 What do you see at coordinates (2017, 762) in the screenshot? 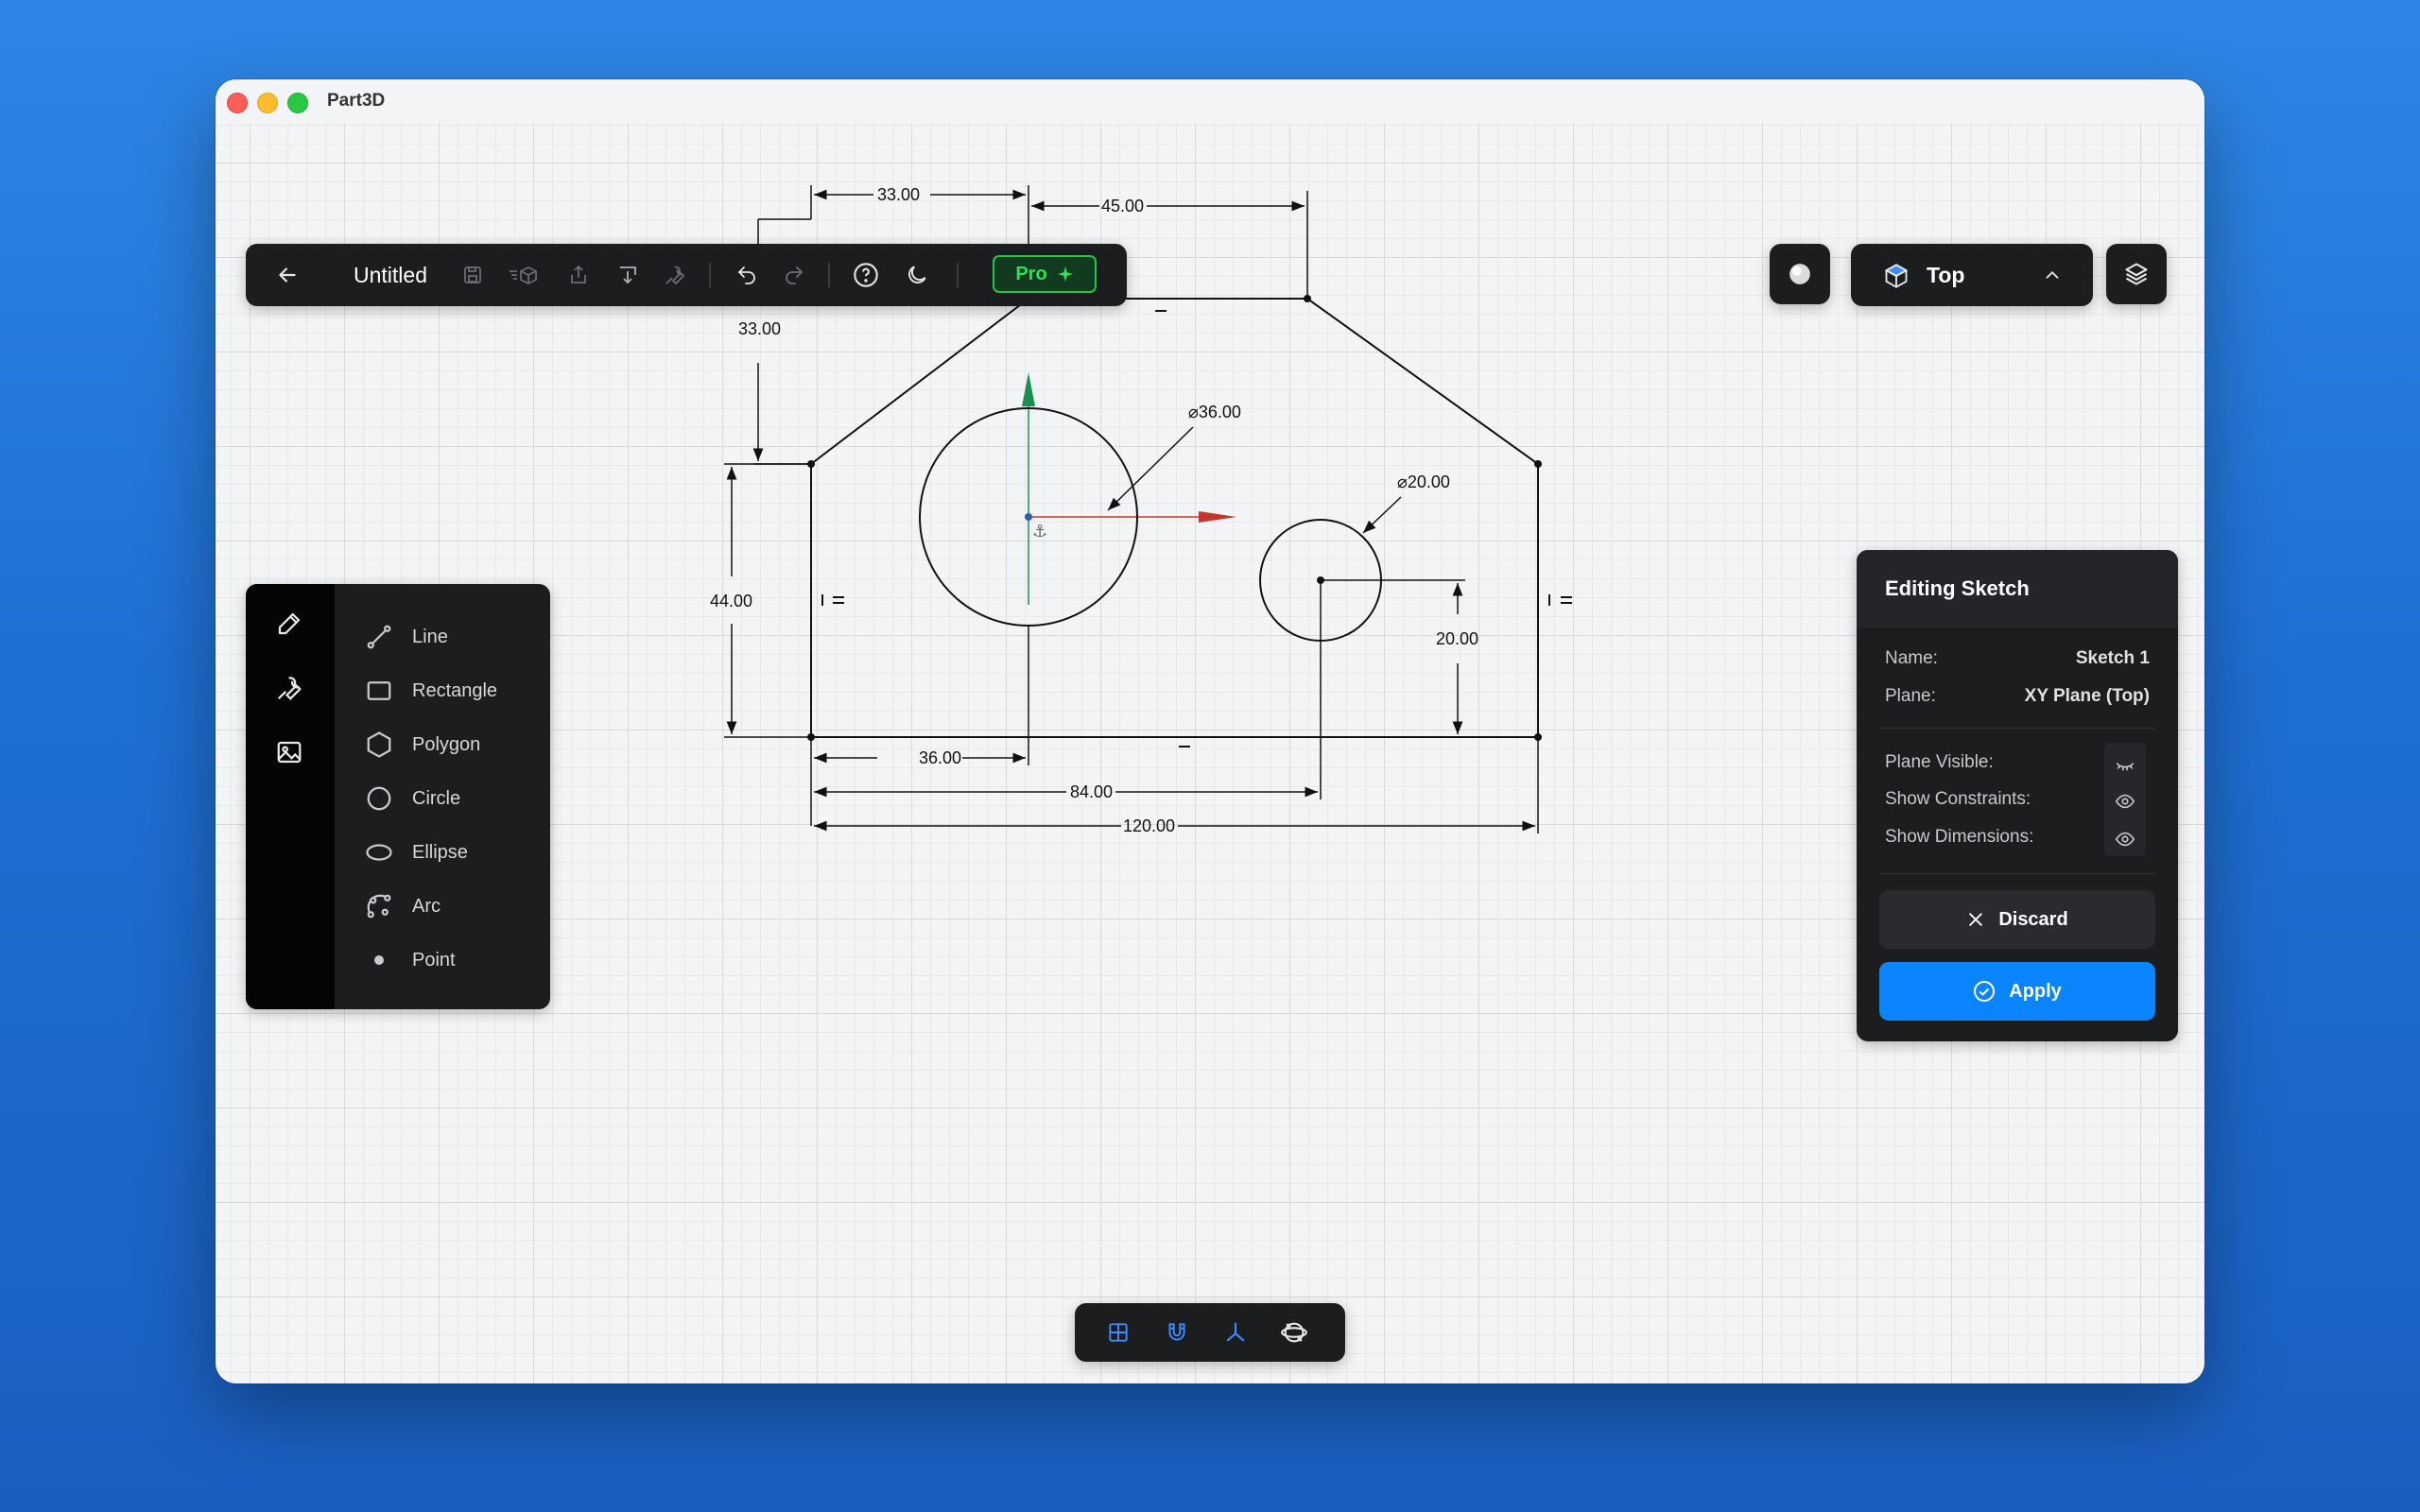
I see `plane-visible-row: Plane Visible:` at bounding box center [2017, 762].